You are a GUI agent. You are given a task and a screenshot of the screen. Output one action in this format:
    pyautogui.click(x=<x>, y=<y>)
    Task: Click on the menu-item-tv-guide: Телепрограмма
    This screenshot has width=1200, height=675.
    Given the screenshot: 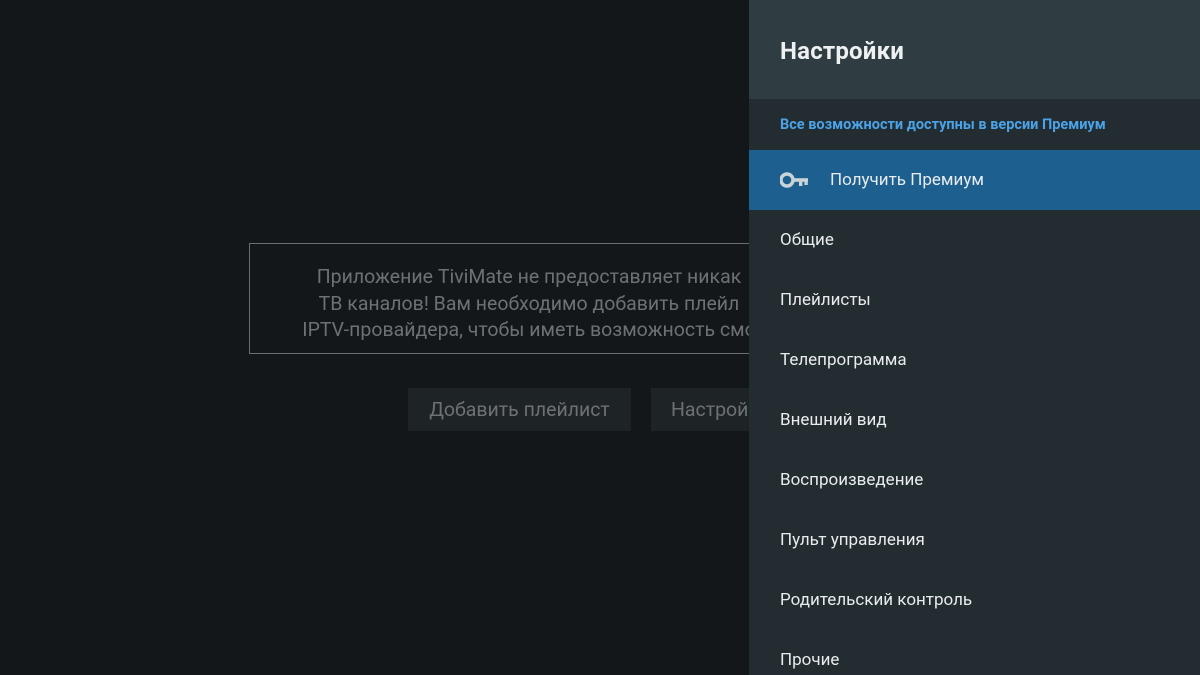 What is the action you would take?
    pyautogui.click(x=974, y=360)
    